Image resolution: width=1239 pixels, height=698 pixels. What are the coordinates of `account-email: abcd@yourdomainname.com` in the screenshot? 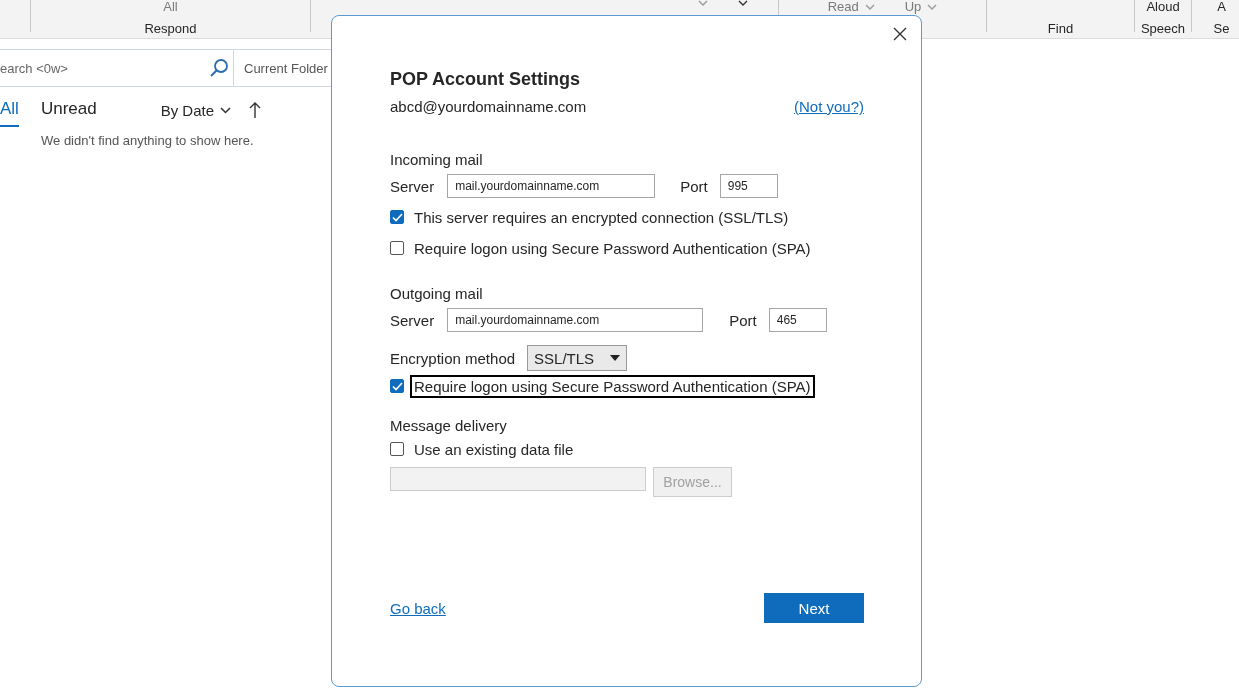 It's located at (488, 106).